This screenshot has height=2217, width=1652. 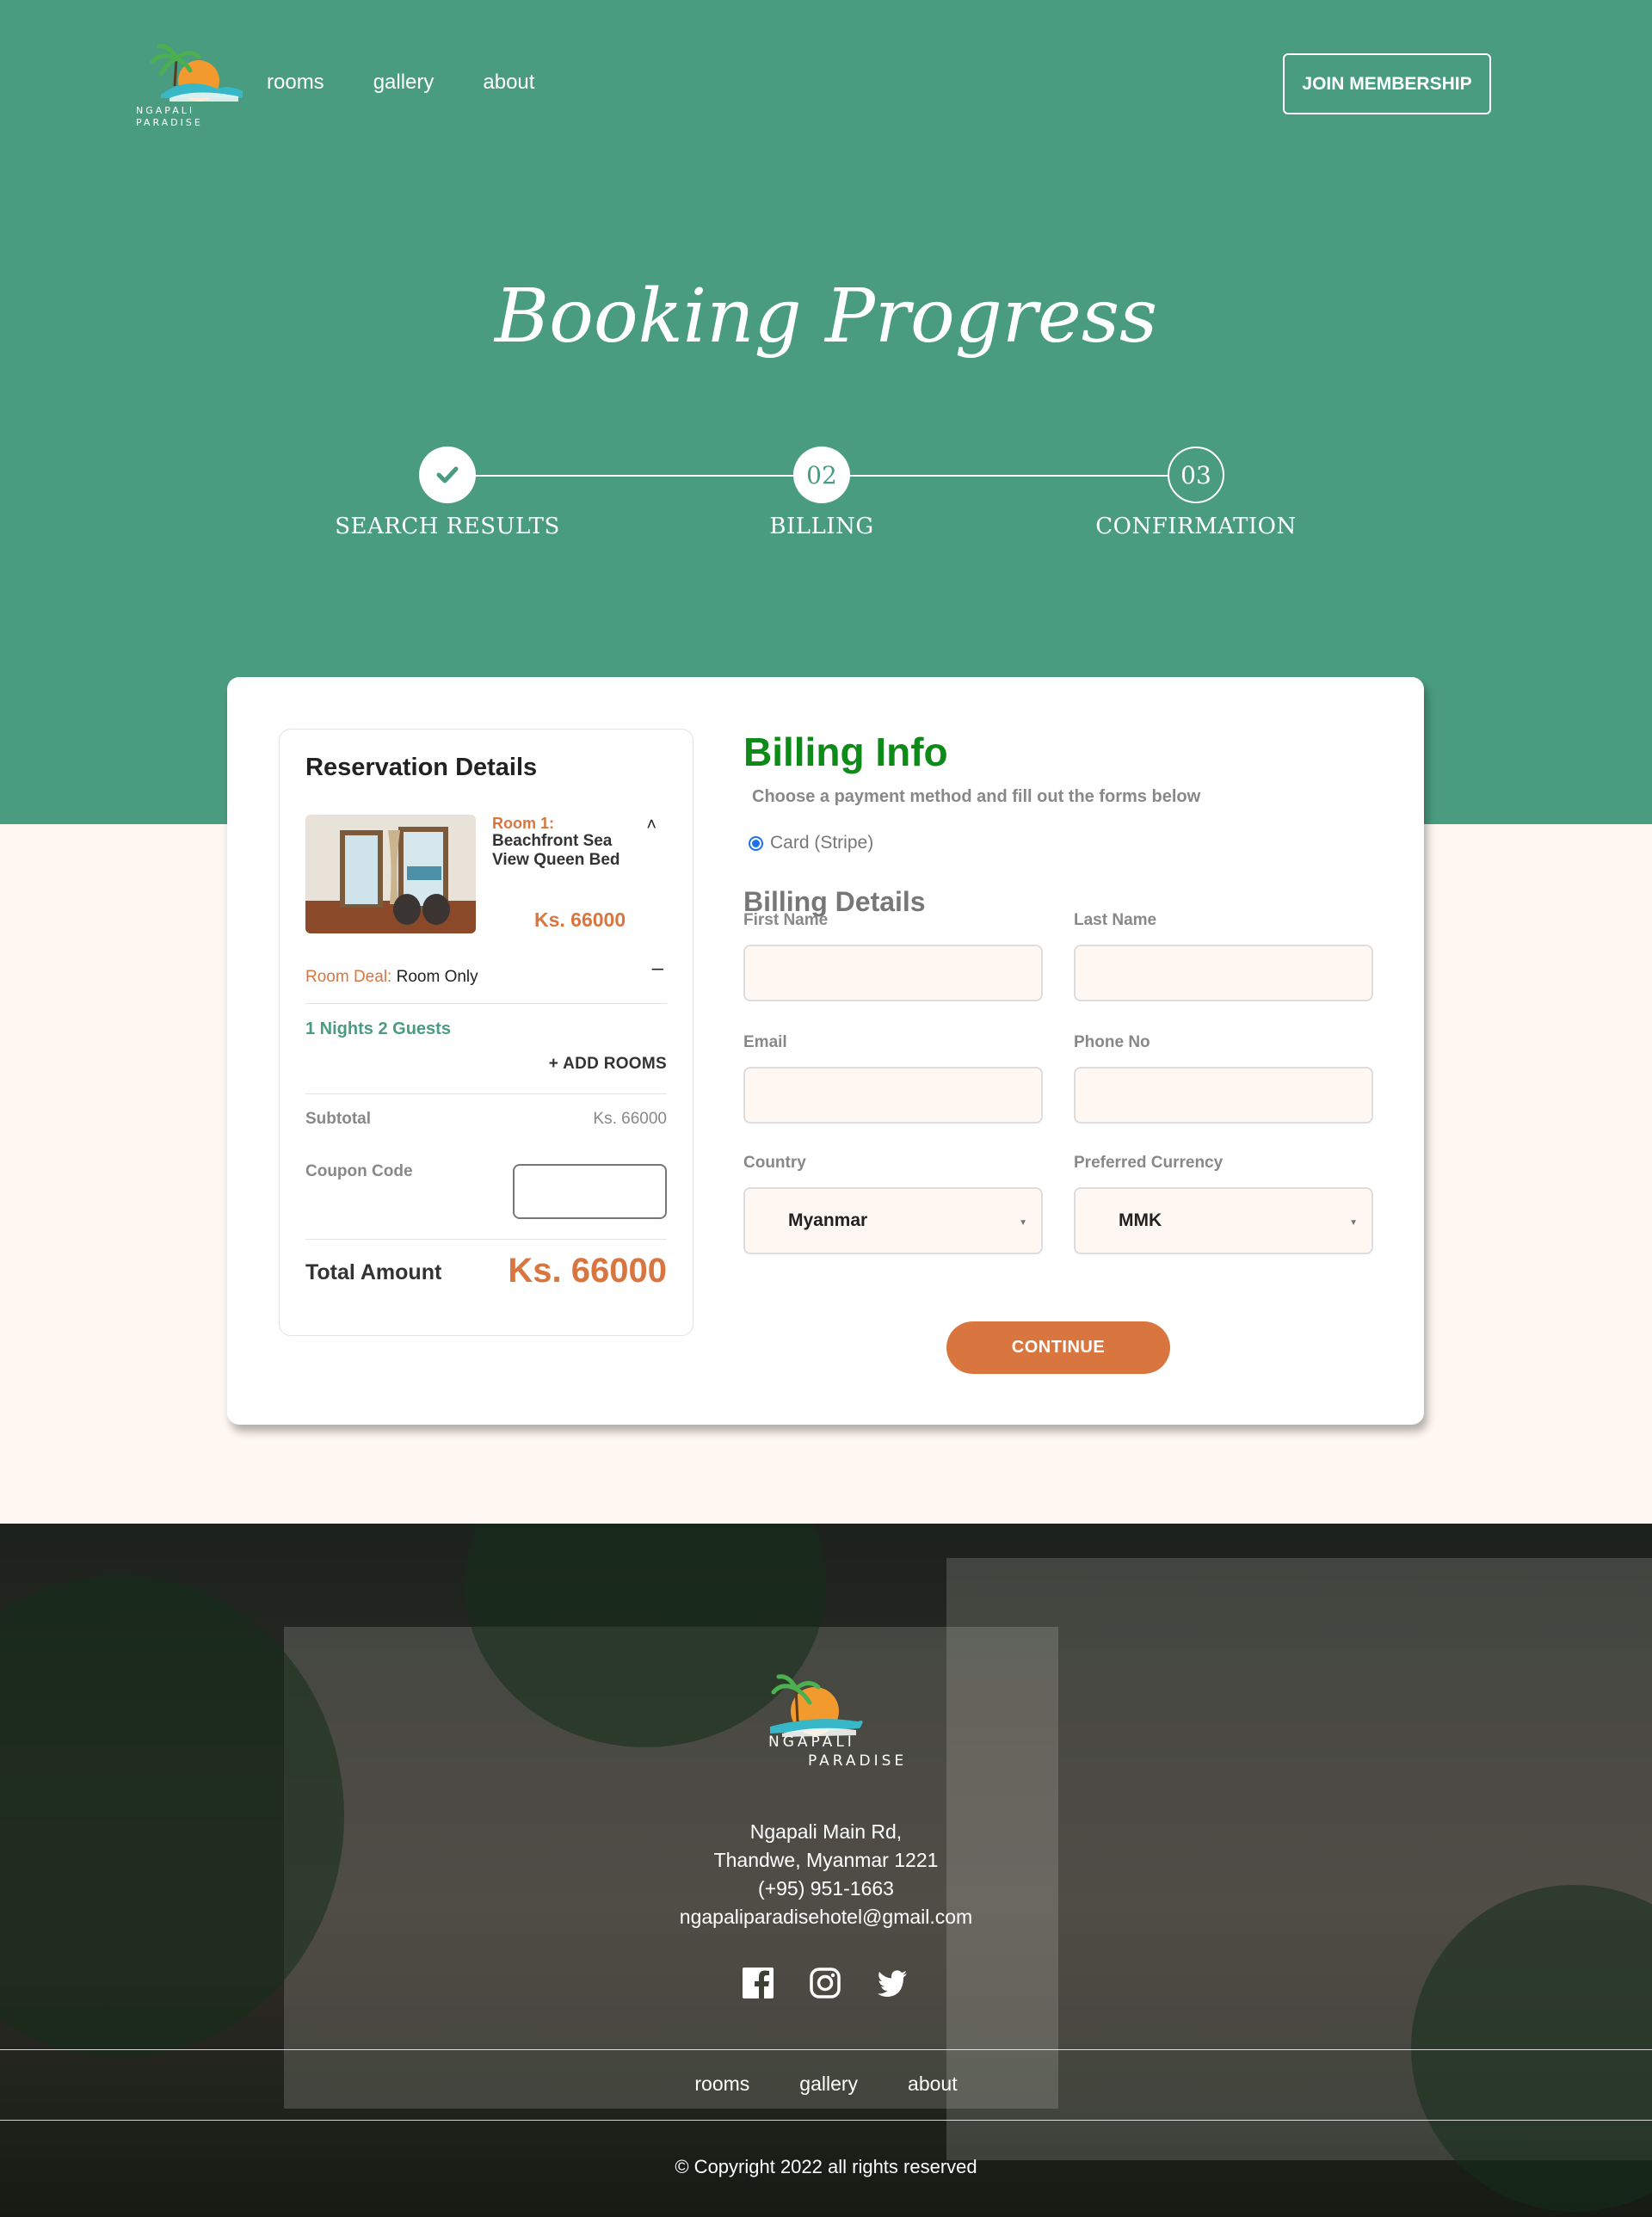 I want to click on coupon-label: Coupon Code, so click(x=359, y=1171).